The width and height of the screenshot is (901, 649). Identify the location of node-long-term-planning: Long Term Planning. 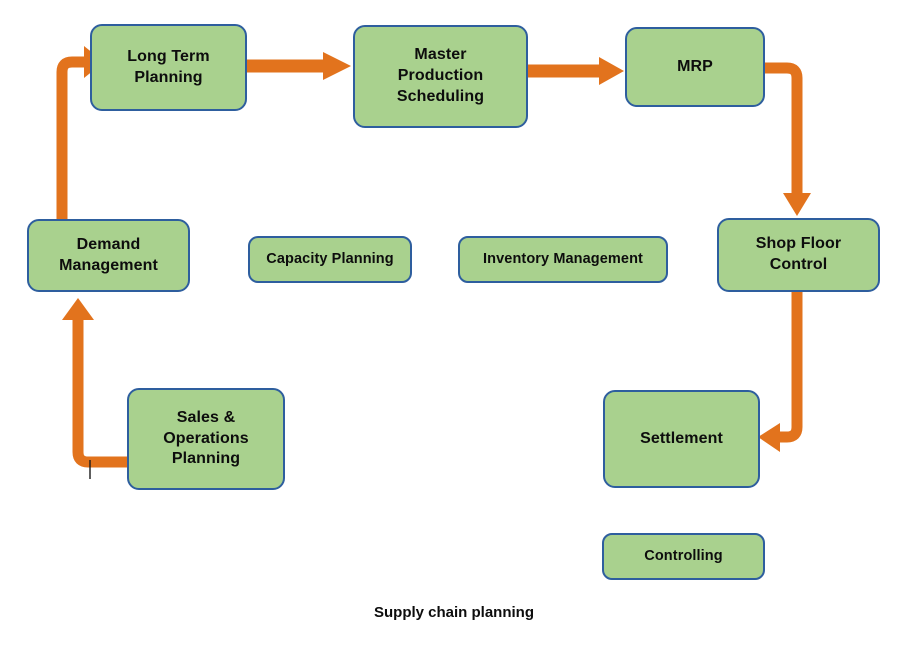
(168, 67).